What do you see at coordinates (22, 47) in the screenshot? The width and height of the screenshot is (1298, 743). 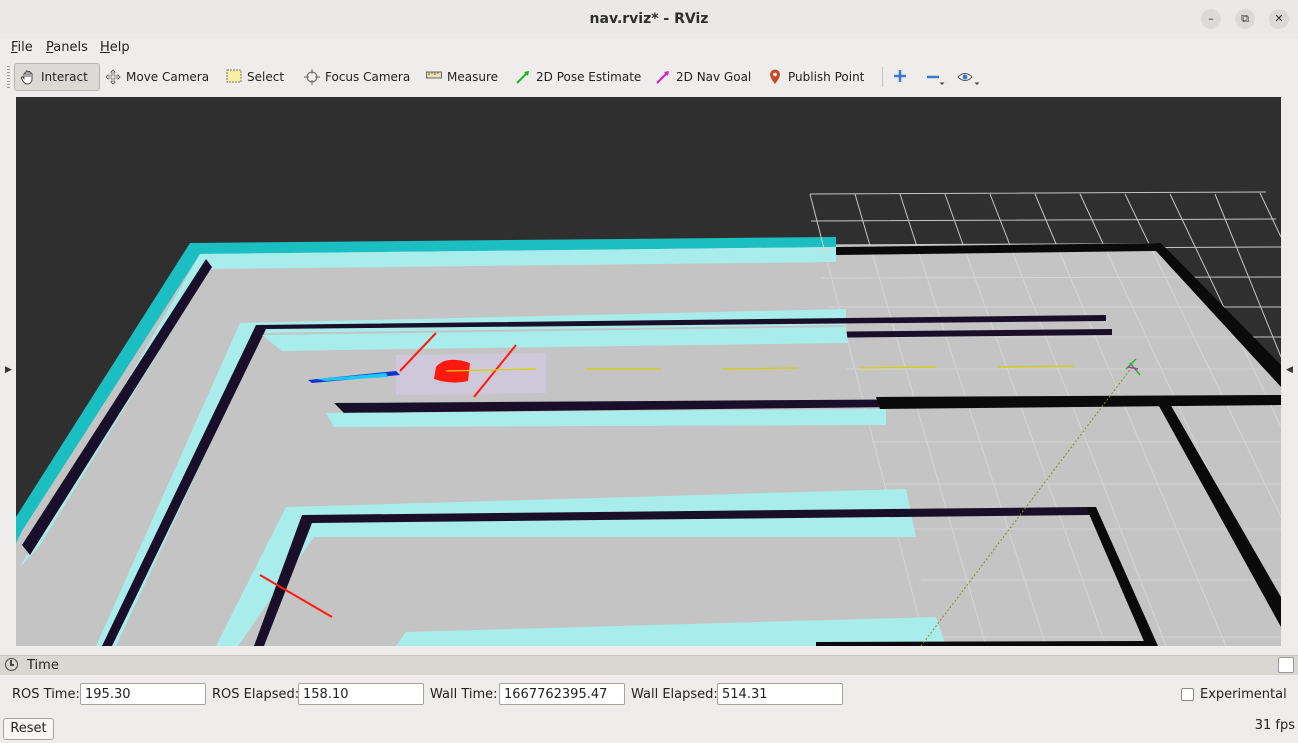 I see `menu-file: File` at bounding box center [22, 47].